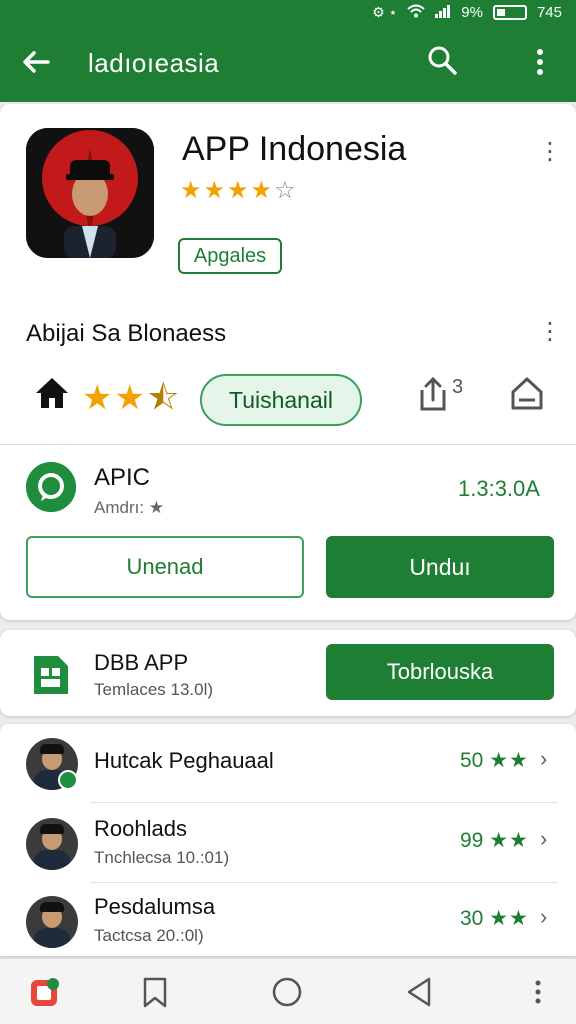 Image resolution: width=576 pixels, height=1024 pixels. Describe the element at coordinates (288, 12) in the screenshot. I see `status-bar: ⚙ ⋆ 9% 745` at that location.